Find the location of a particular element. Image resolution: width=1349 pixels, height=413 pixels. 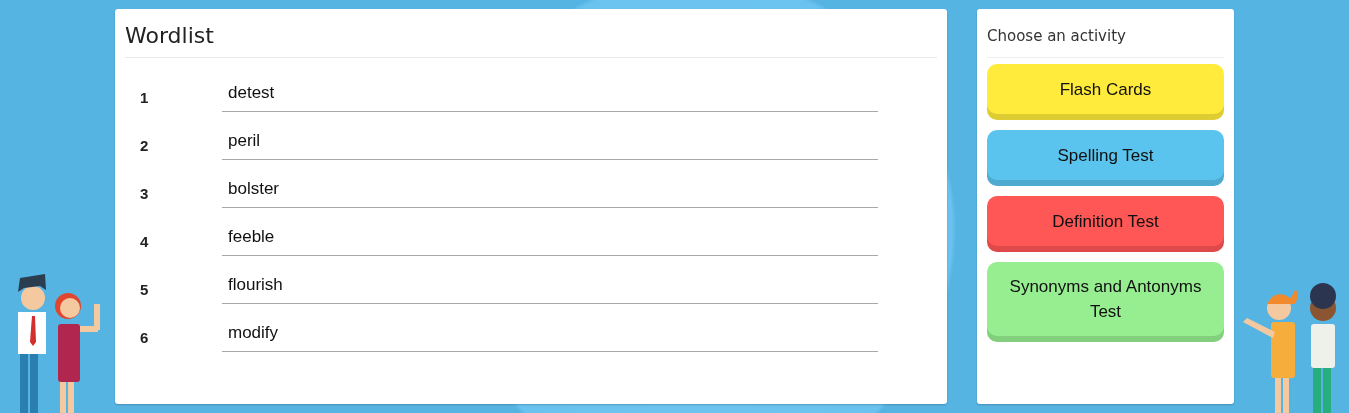

word-text: feeble is located at coordinates (550, 241).